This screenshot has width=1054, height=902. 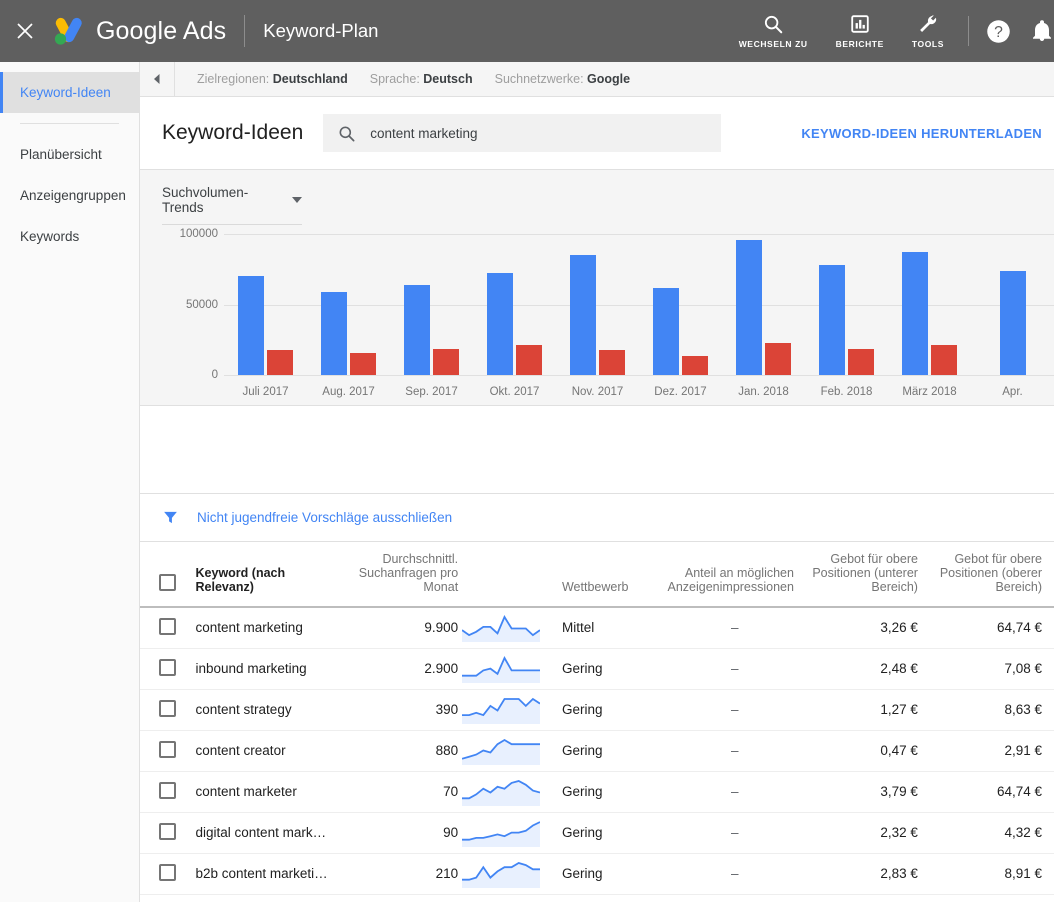 I want to click on chart-bar-group: Jan. 2018, so click(x=763, y=317).